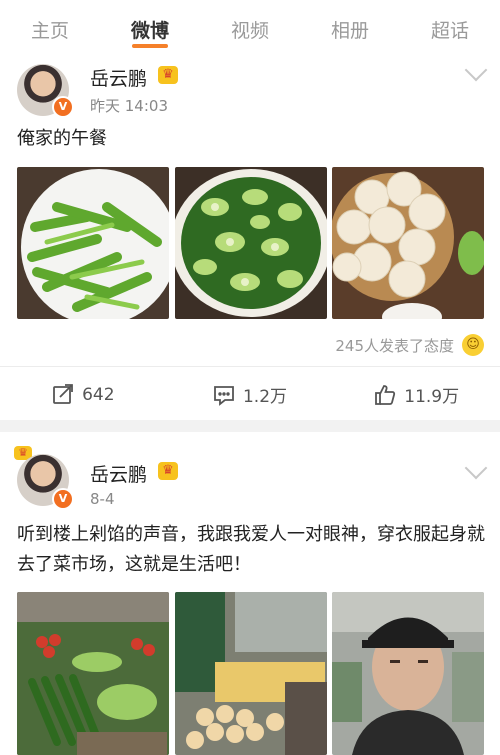 This screenshot has height=755, width=500. I want to click on repost-button: 642, so click(83, 394).